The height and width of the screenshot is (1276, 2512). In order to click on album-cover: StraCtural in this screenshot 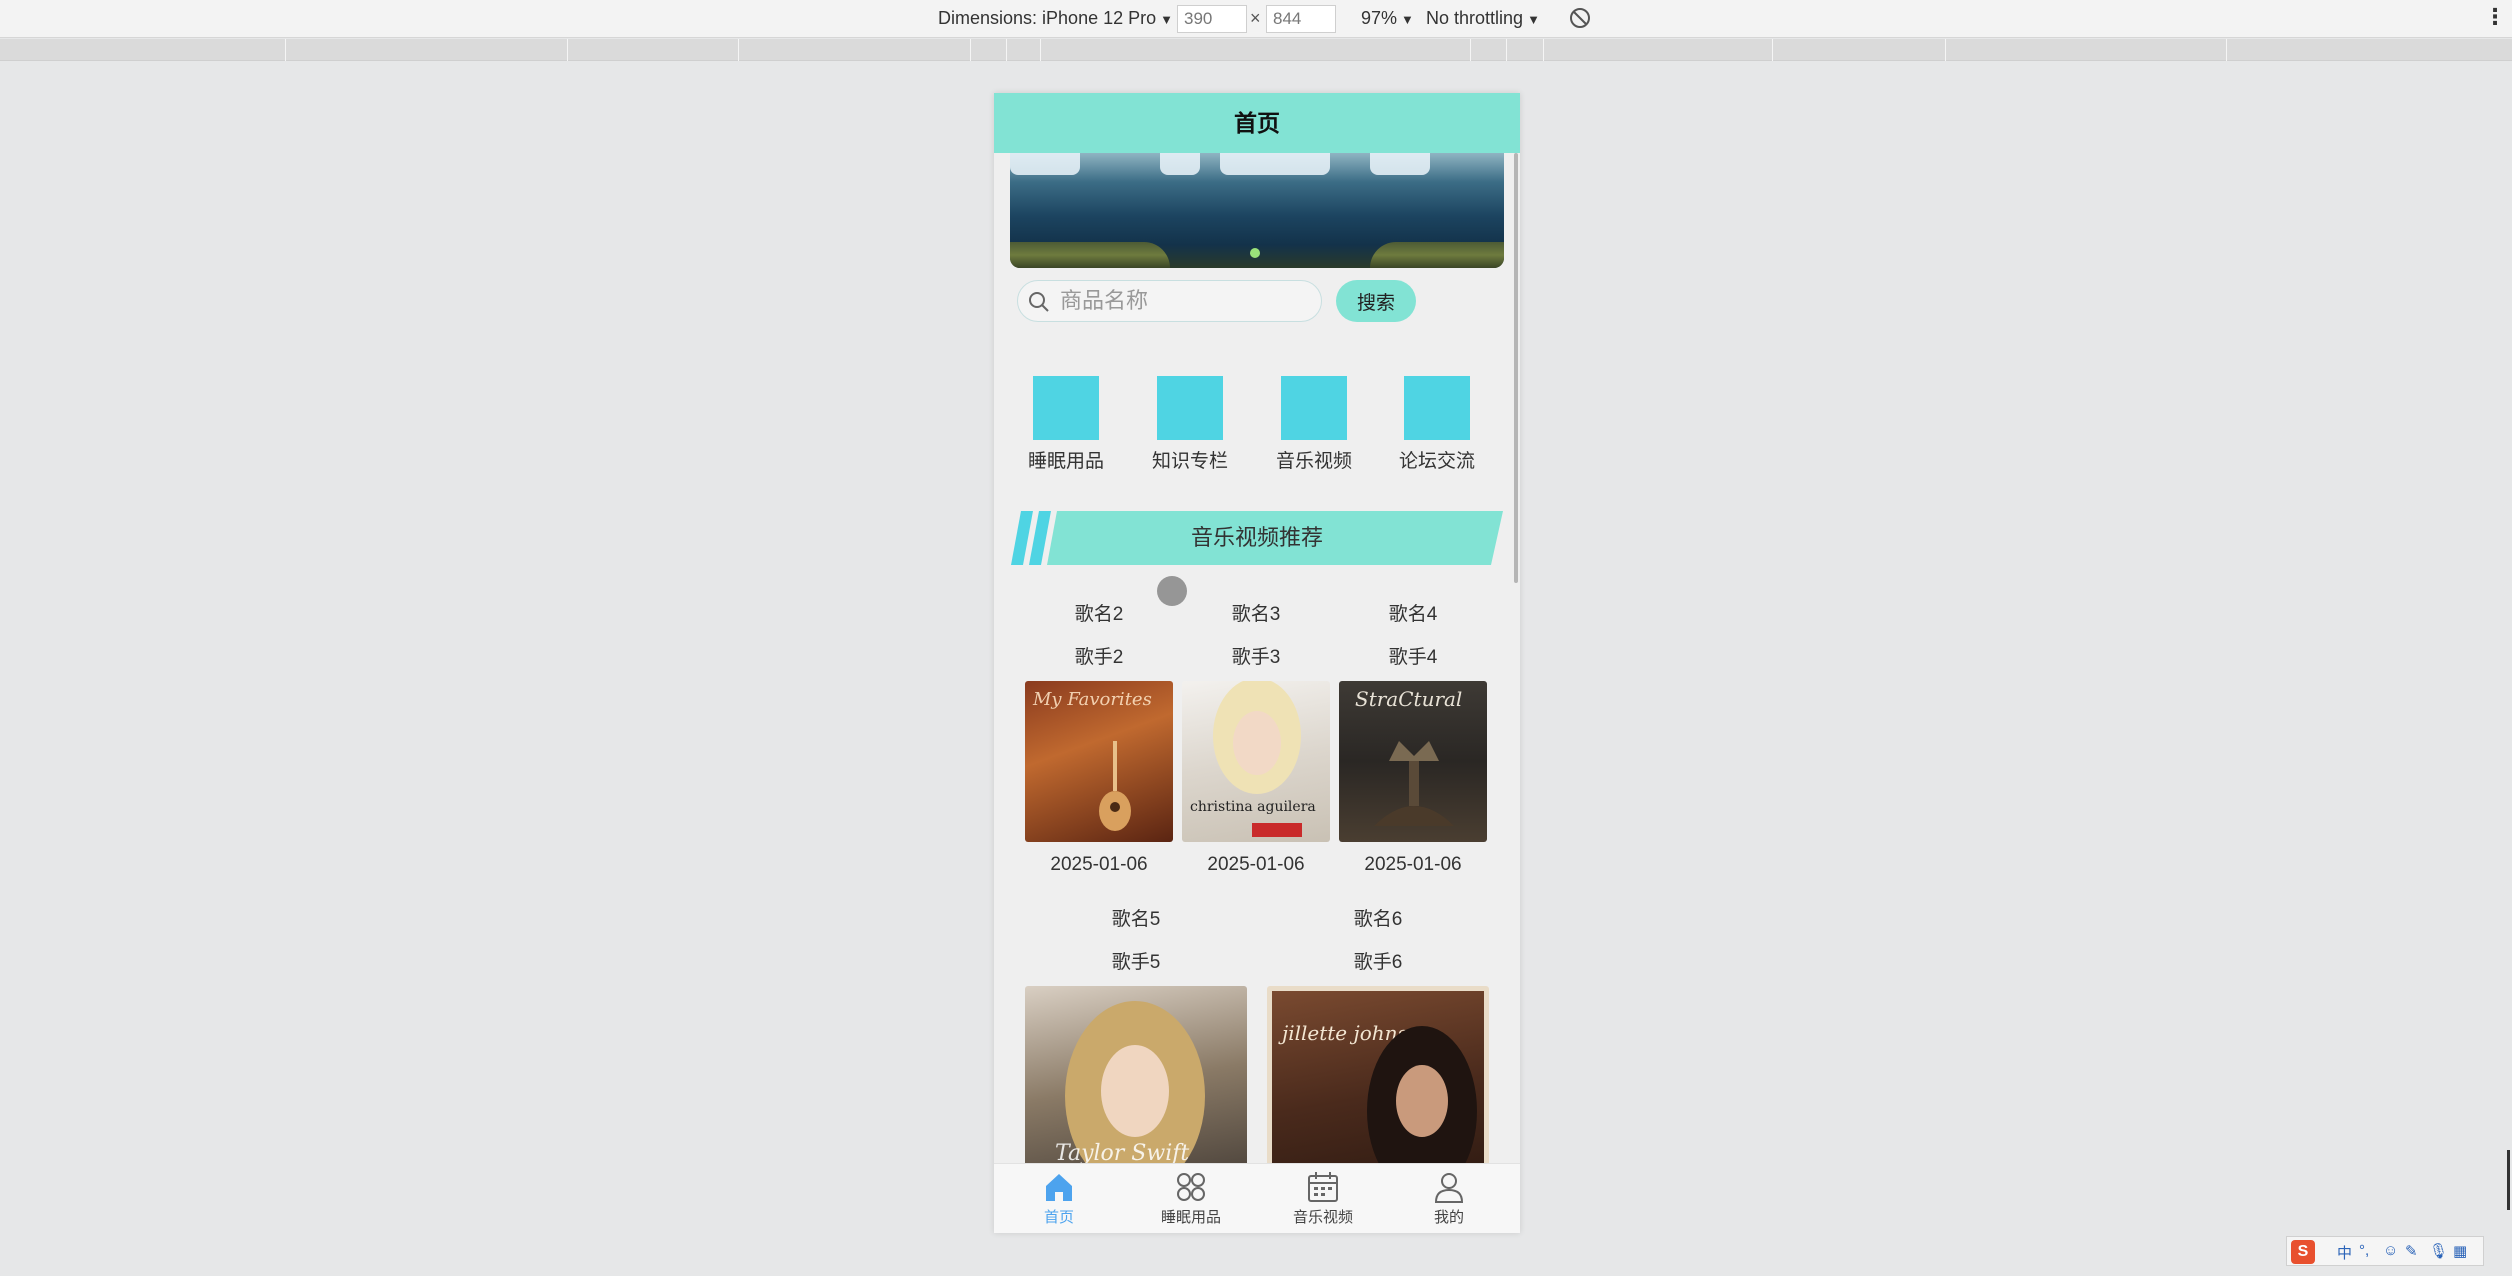, I will do `click(1413, 761)`.